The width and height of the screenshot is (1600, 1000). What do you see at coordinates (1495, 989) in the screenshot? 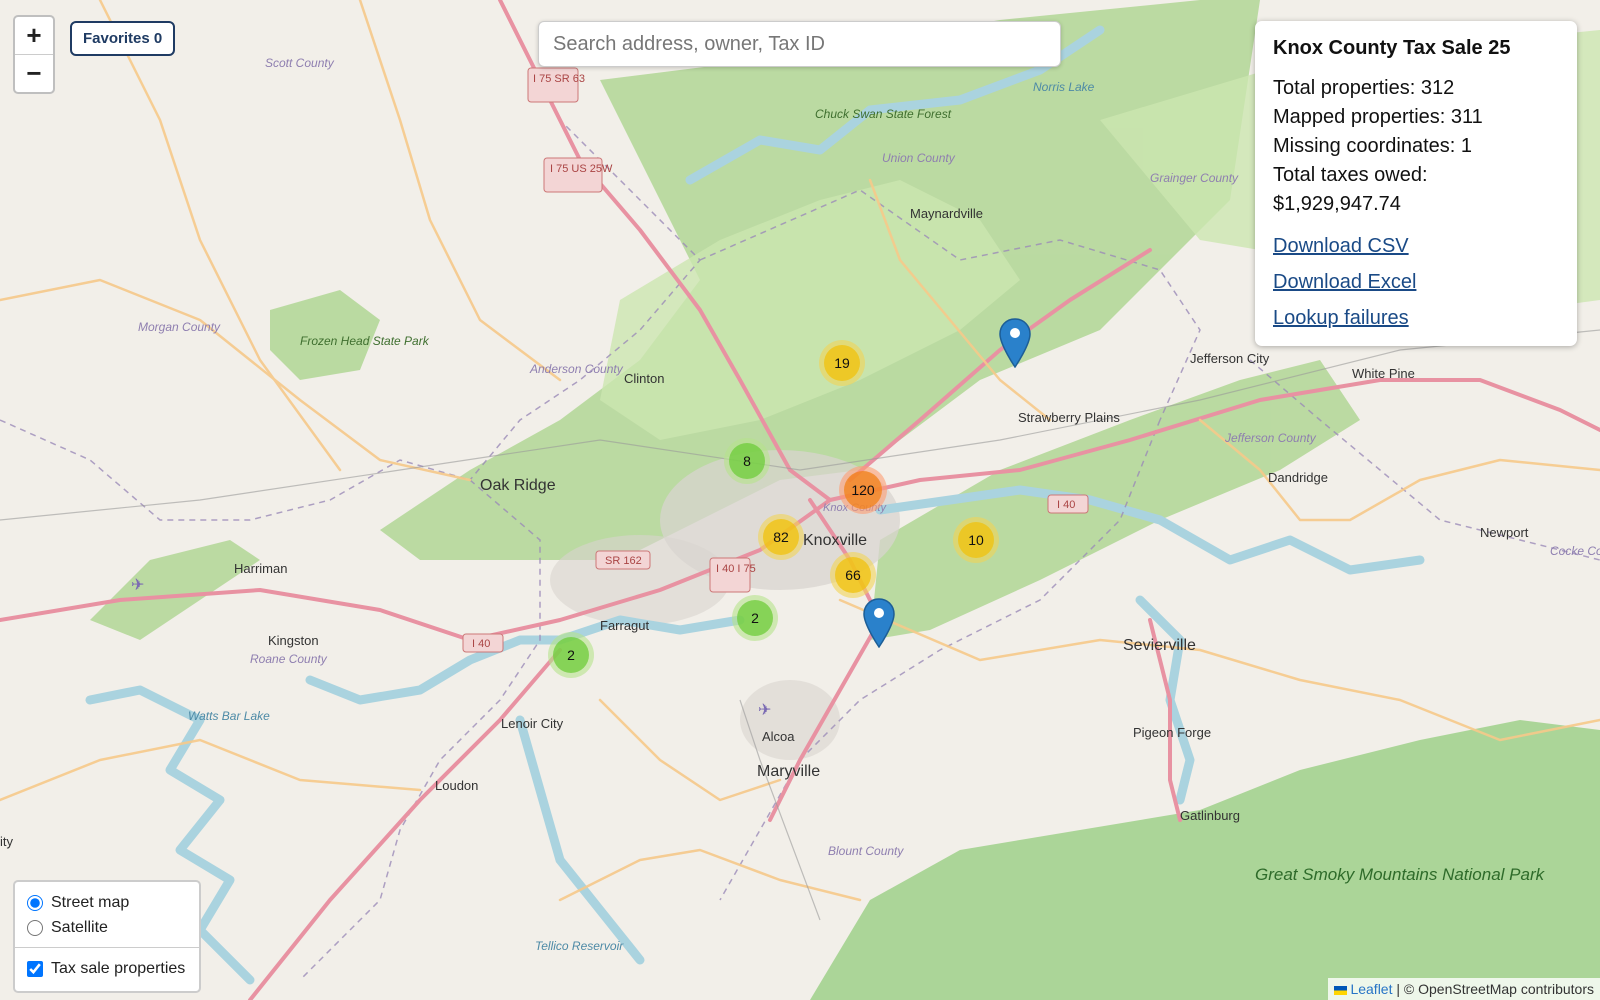
I see `osm-attribution: | © OpenStreetMap contributors` at bounding box center [1495, 989].